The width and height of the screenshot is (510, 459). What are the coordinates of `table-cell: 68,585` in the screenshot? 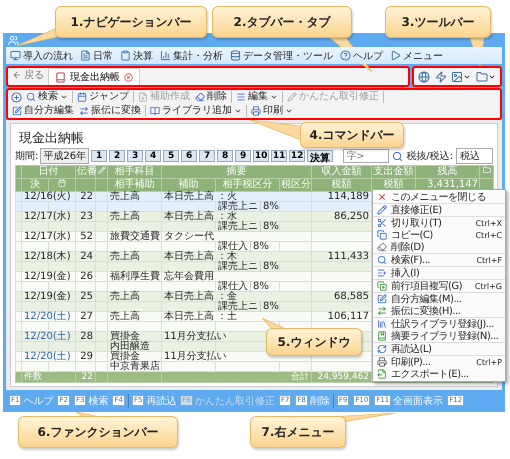 It's located at (342, 297).